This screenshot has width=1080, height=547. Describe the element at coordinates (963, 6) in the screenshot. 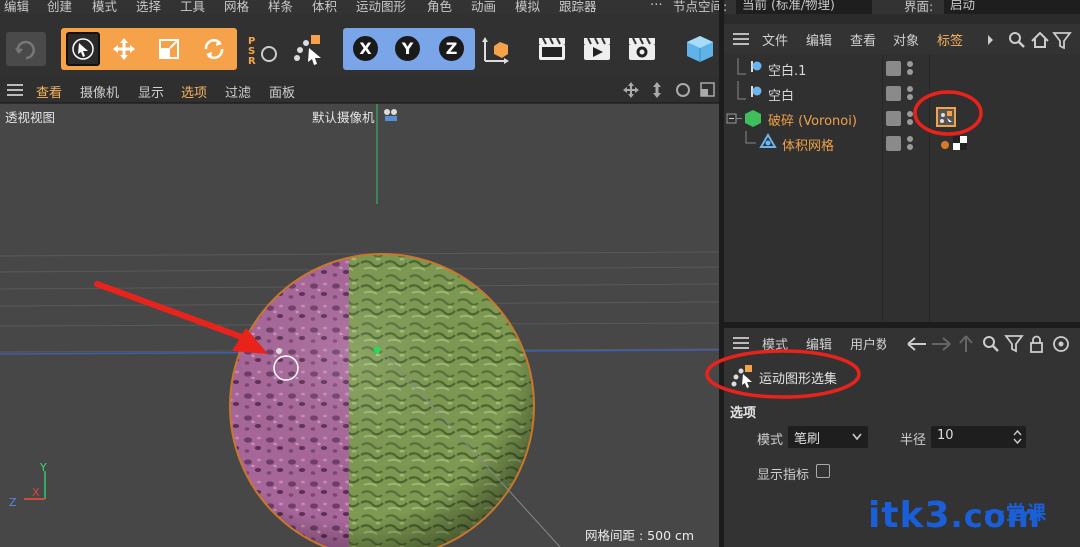

I see `layout-value: 启动` at that location.